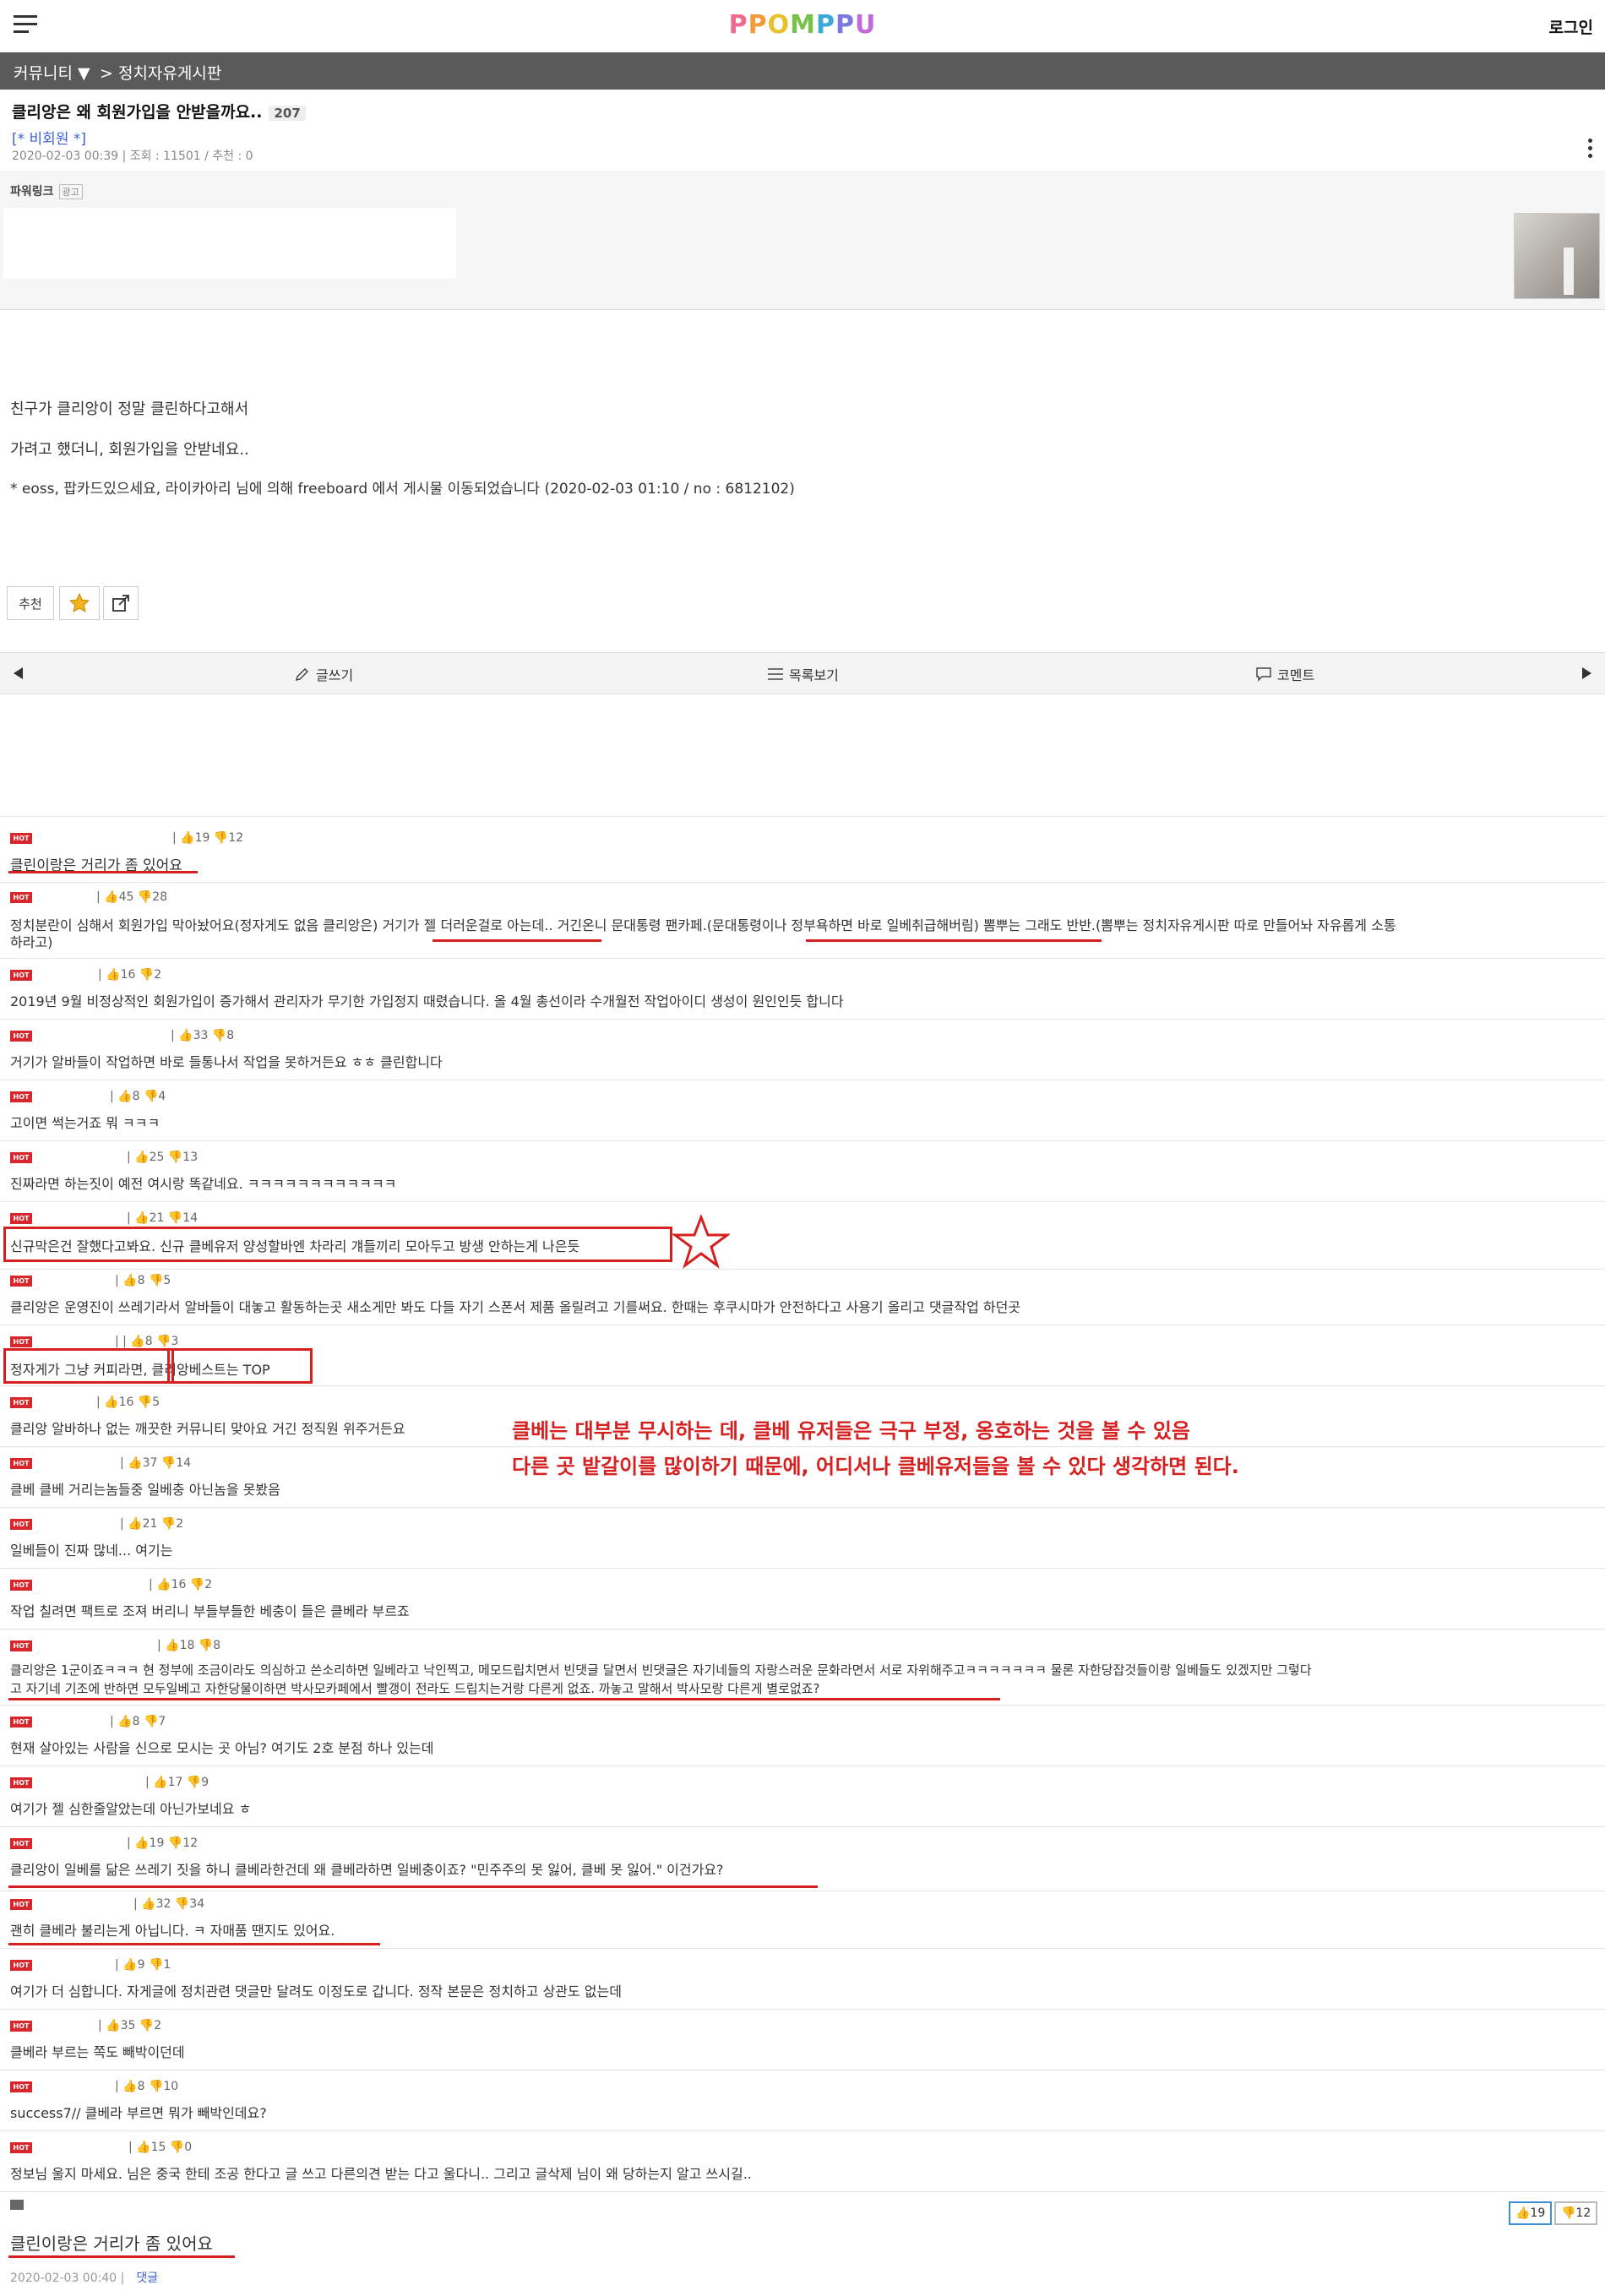  I want to click on prev-arrow-icon, so click(18, 673).